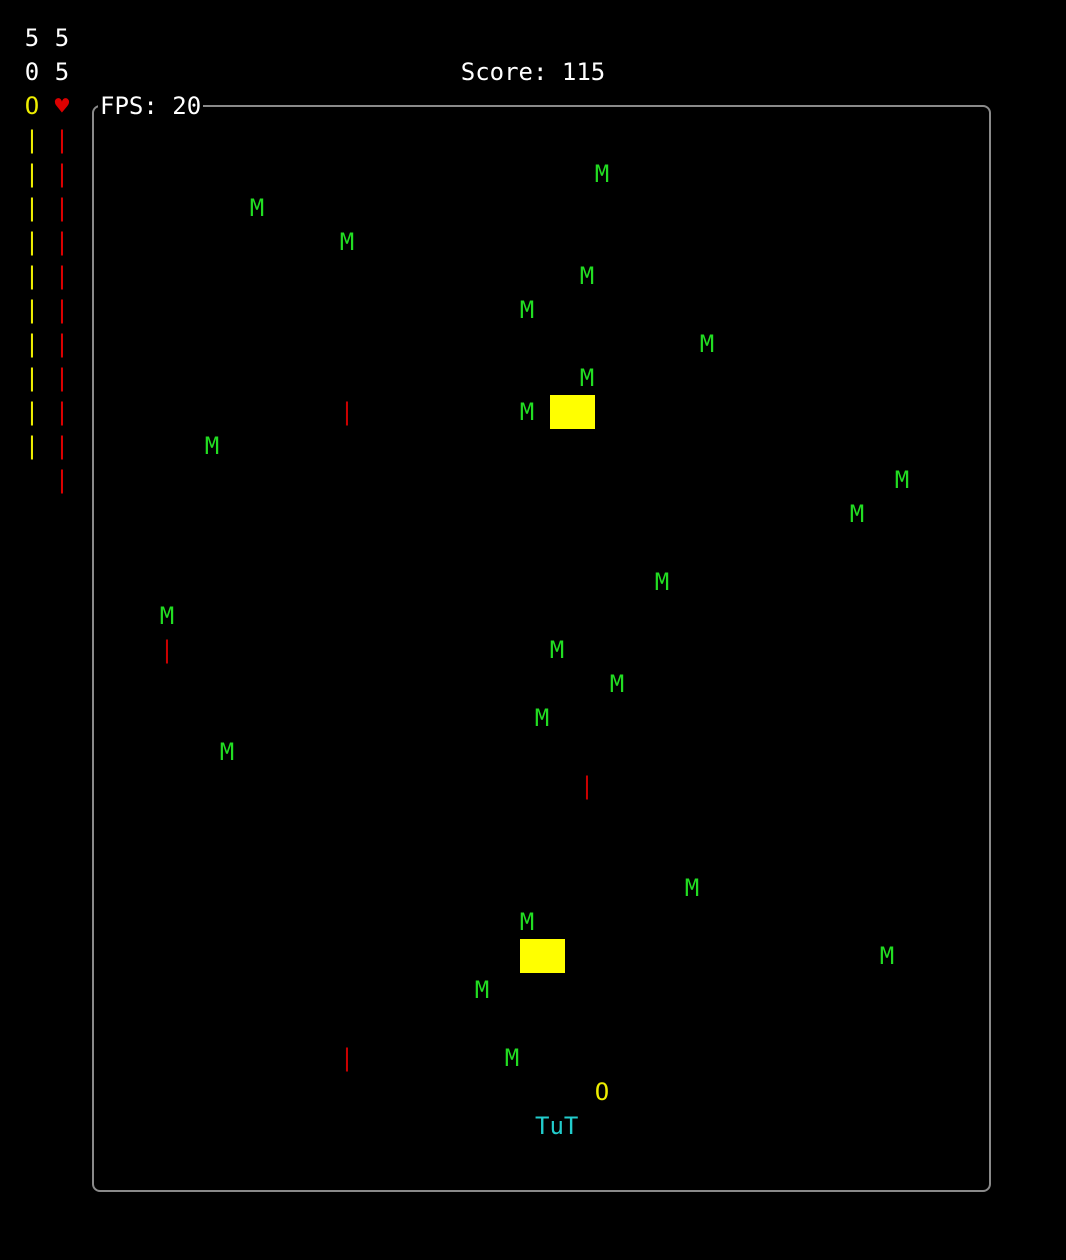  Describe the element at coordinates (151, 106) in the screenshot. I see `fps-label: FPS: 20` at that location.